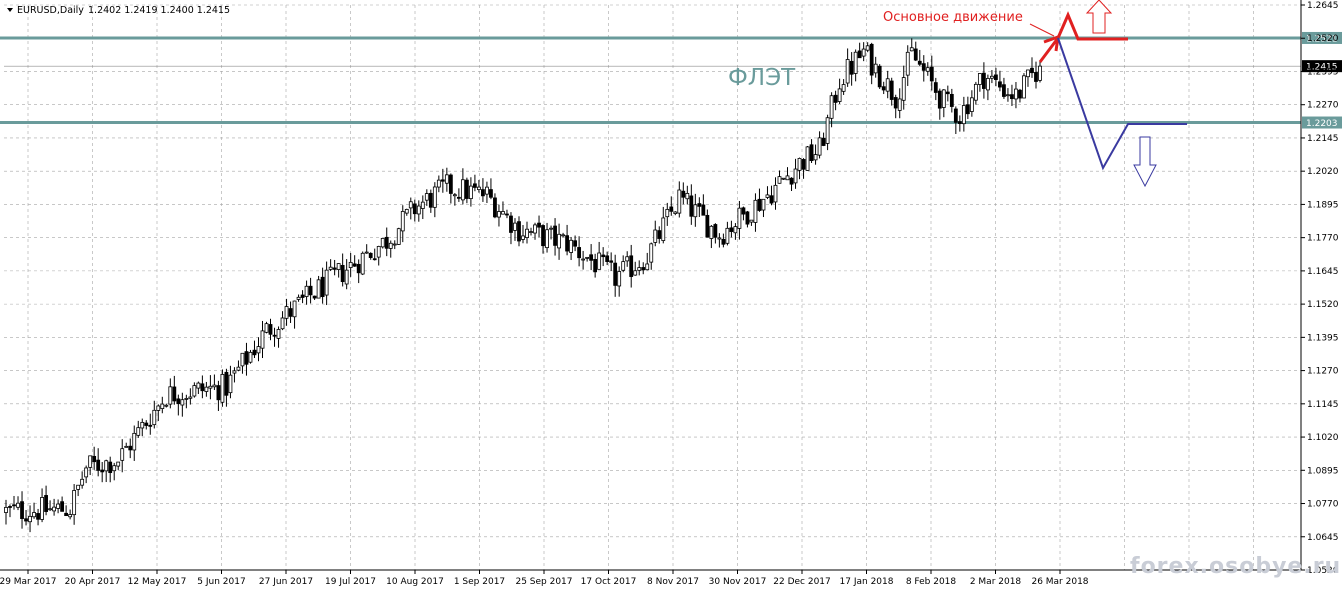 This screenshot has width=1344, height=597. What do you see at coordinates (1235, 566) in the screenshot?
I see `watermark: forex.osobye.ru` at bounding box center [1235, 566].